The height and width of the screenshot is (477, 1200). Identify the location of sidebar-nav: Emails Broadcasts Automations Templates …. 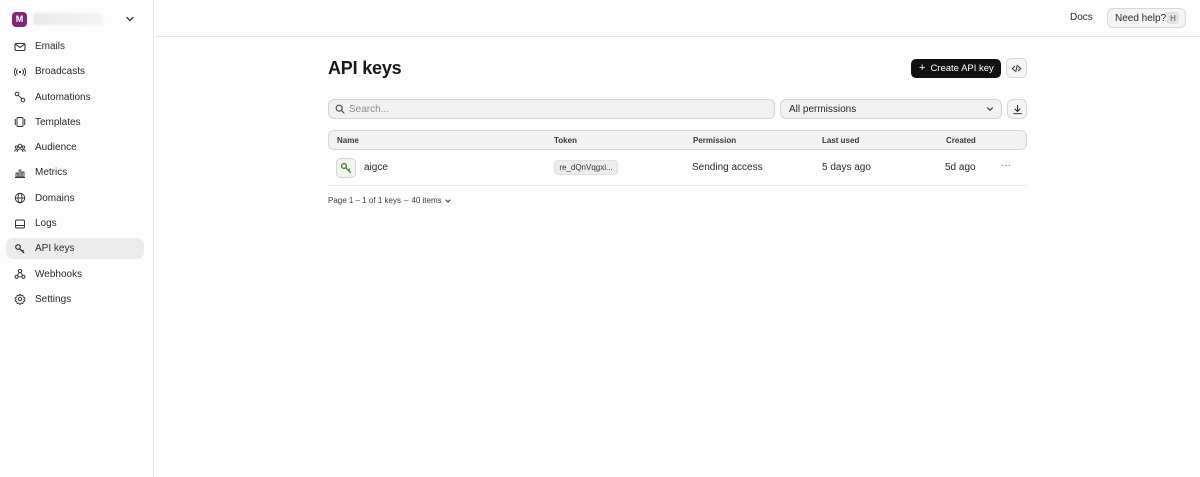
(75, 175).